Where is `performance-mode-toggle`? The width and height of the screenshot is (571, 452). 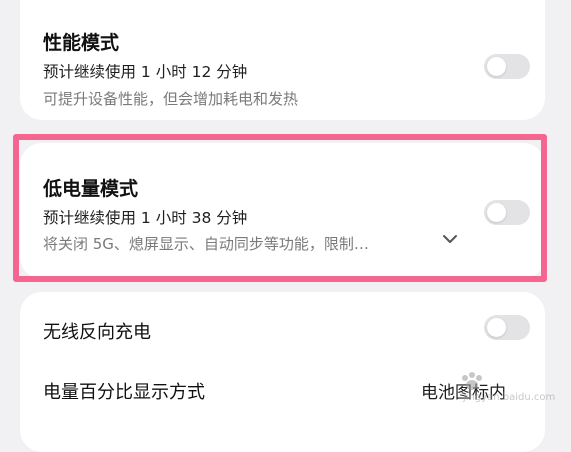 performance-mode-toggle is located at coordinates (507, 66).